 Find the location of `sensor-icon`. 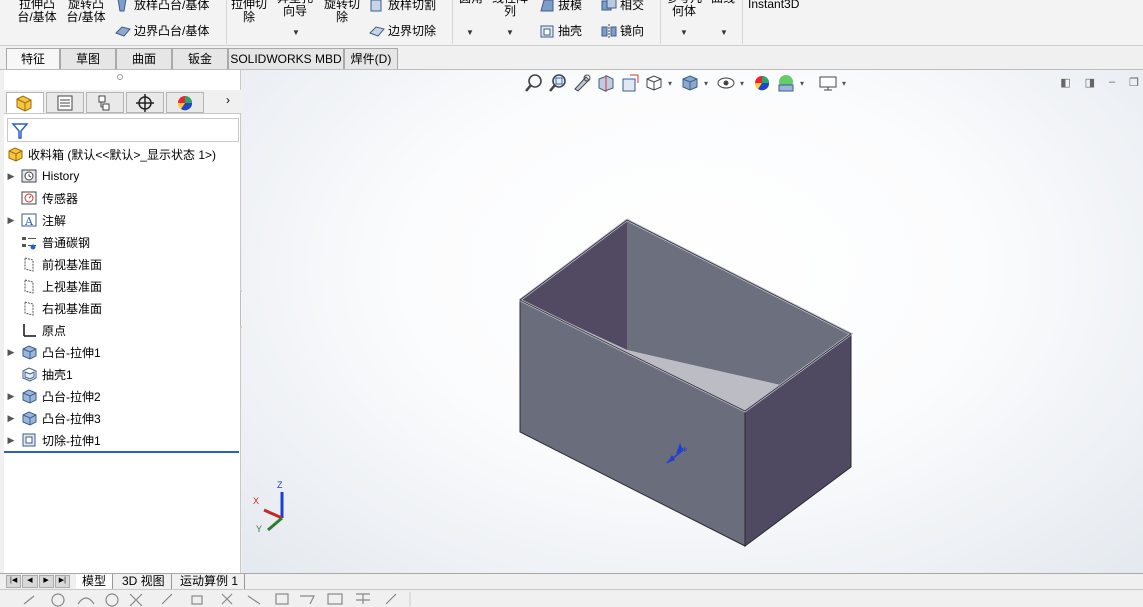

sensor-icon is located at coordinates (29, 198).